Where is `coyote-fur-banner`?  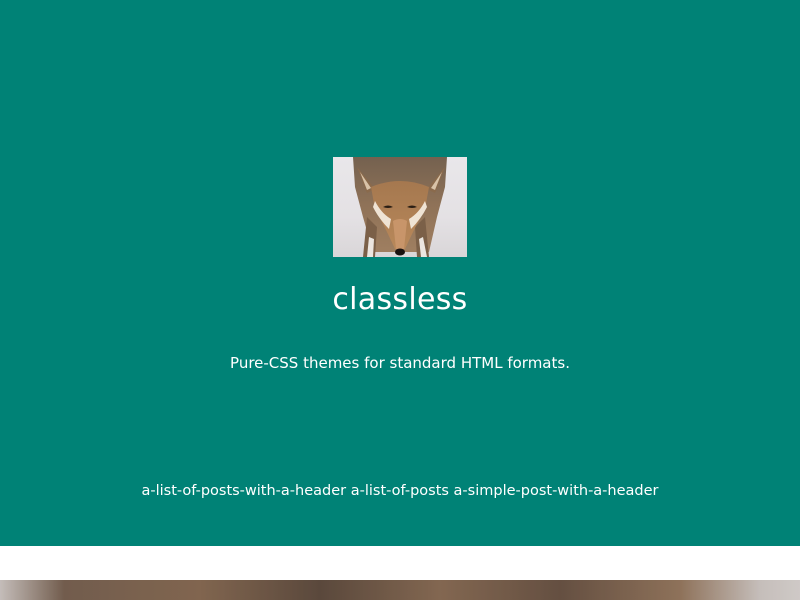
coyote-fur-banner is located at coordinates (400, 590).